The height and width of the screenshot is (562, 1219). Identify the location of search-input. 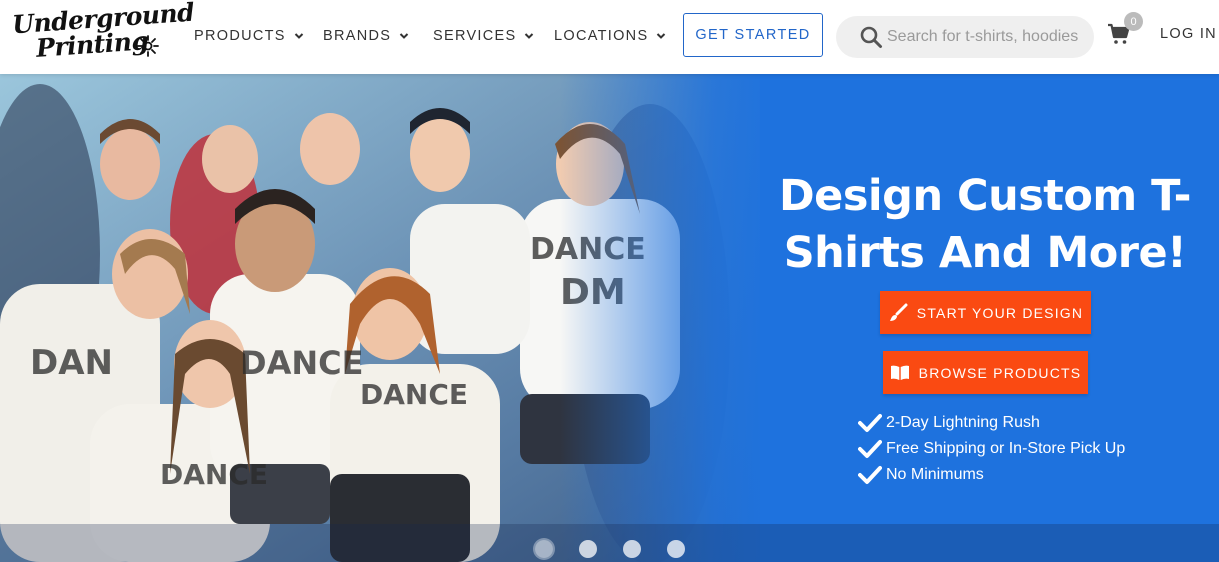
(984, 37).